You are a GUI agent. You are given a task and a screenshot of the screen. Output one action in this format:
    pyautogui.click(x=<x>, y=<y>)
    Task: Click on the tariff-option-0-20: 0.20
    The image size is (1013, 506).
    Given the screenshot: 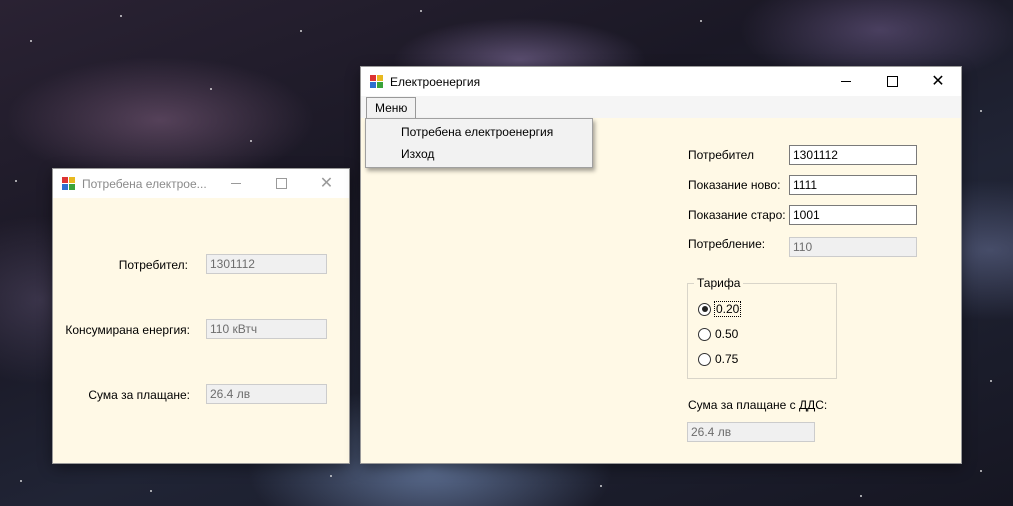 What is the action you would take?
    pyautogui.click(x=720, y=309)
    